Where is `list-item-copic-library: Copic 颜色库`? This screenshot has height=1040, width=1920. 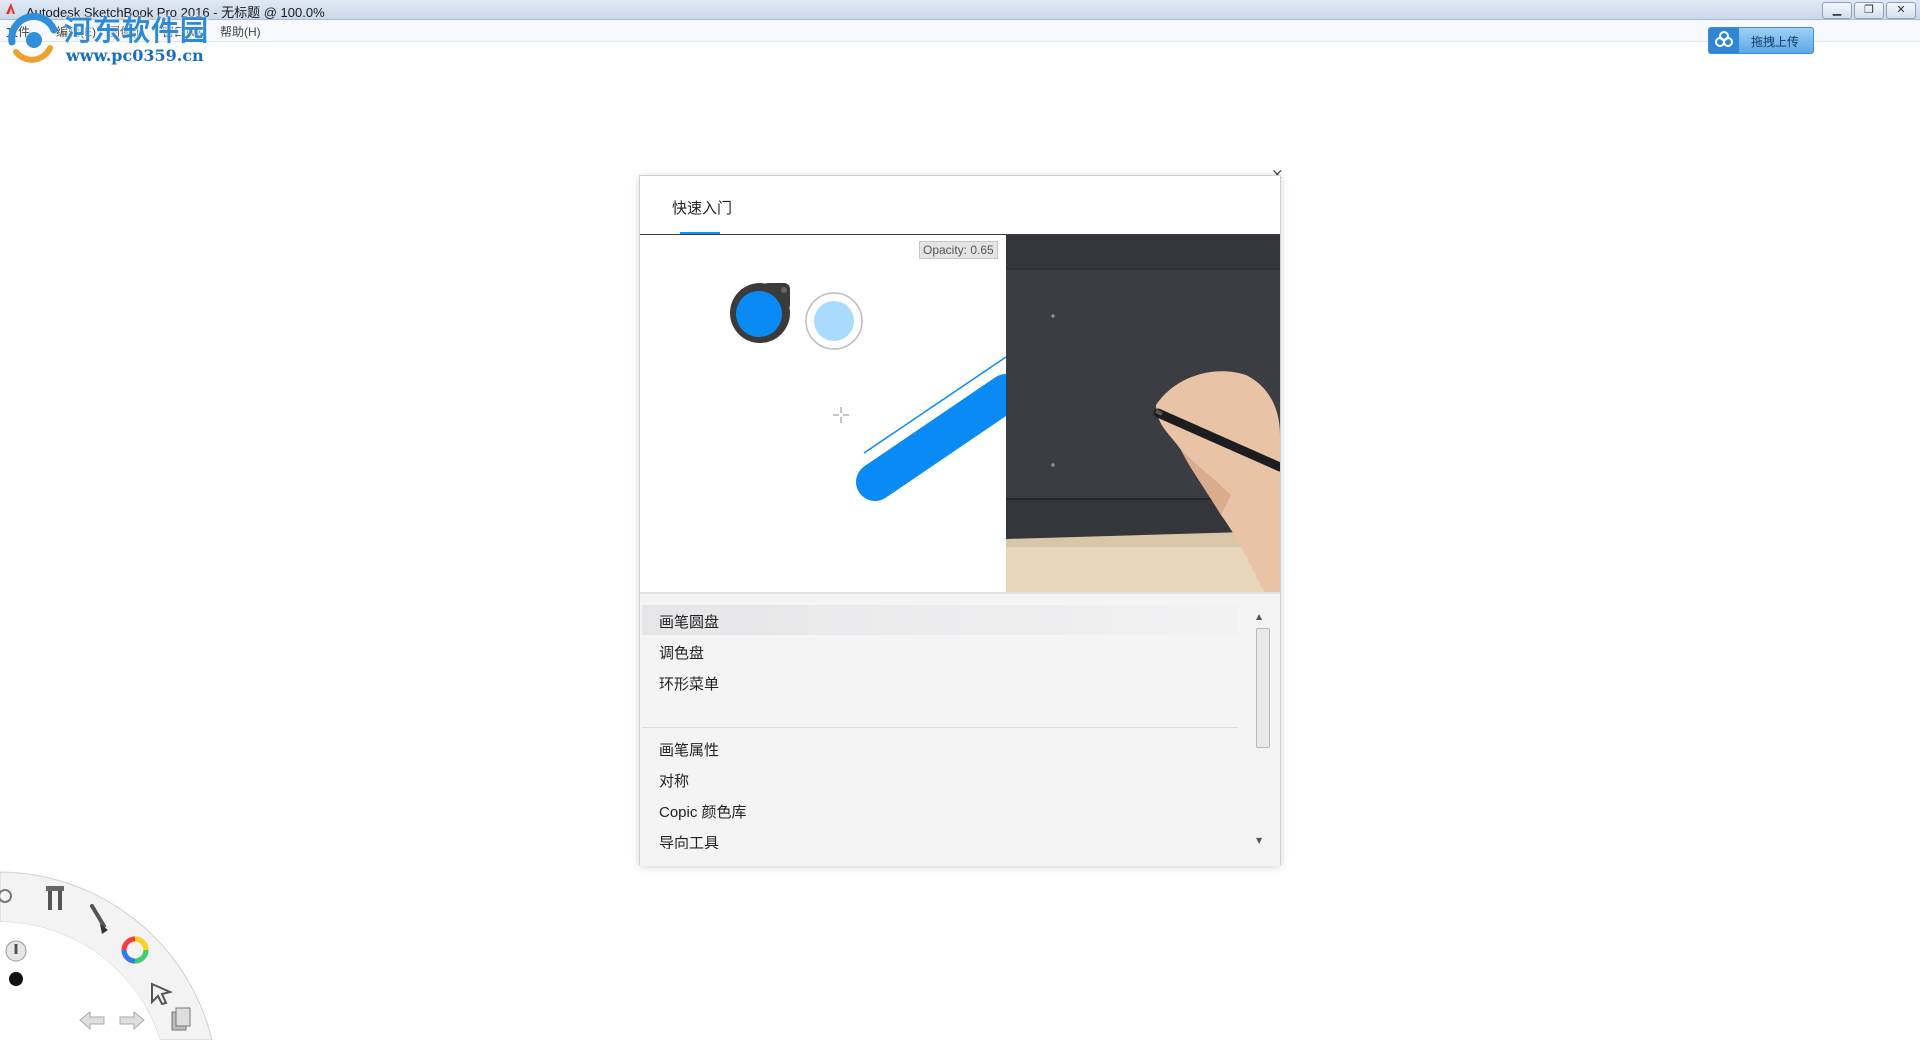 list-item-copic-library: Copic 颜色库 is located at coordinates (703, 811).